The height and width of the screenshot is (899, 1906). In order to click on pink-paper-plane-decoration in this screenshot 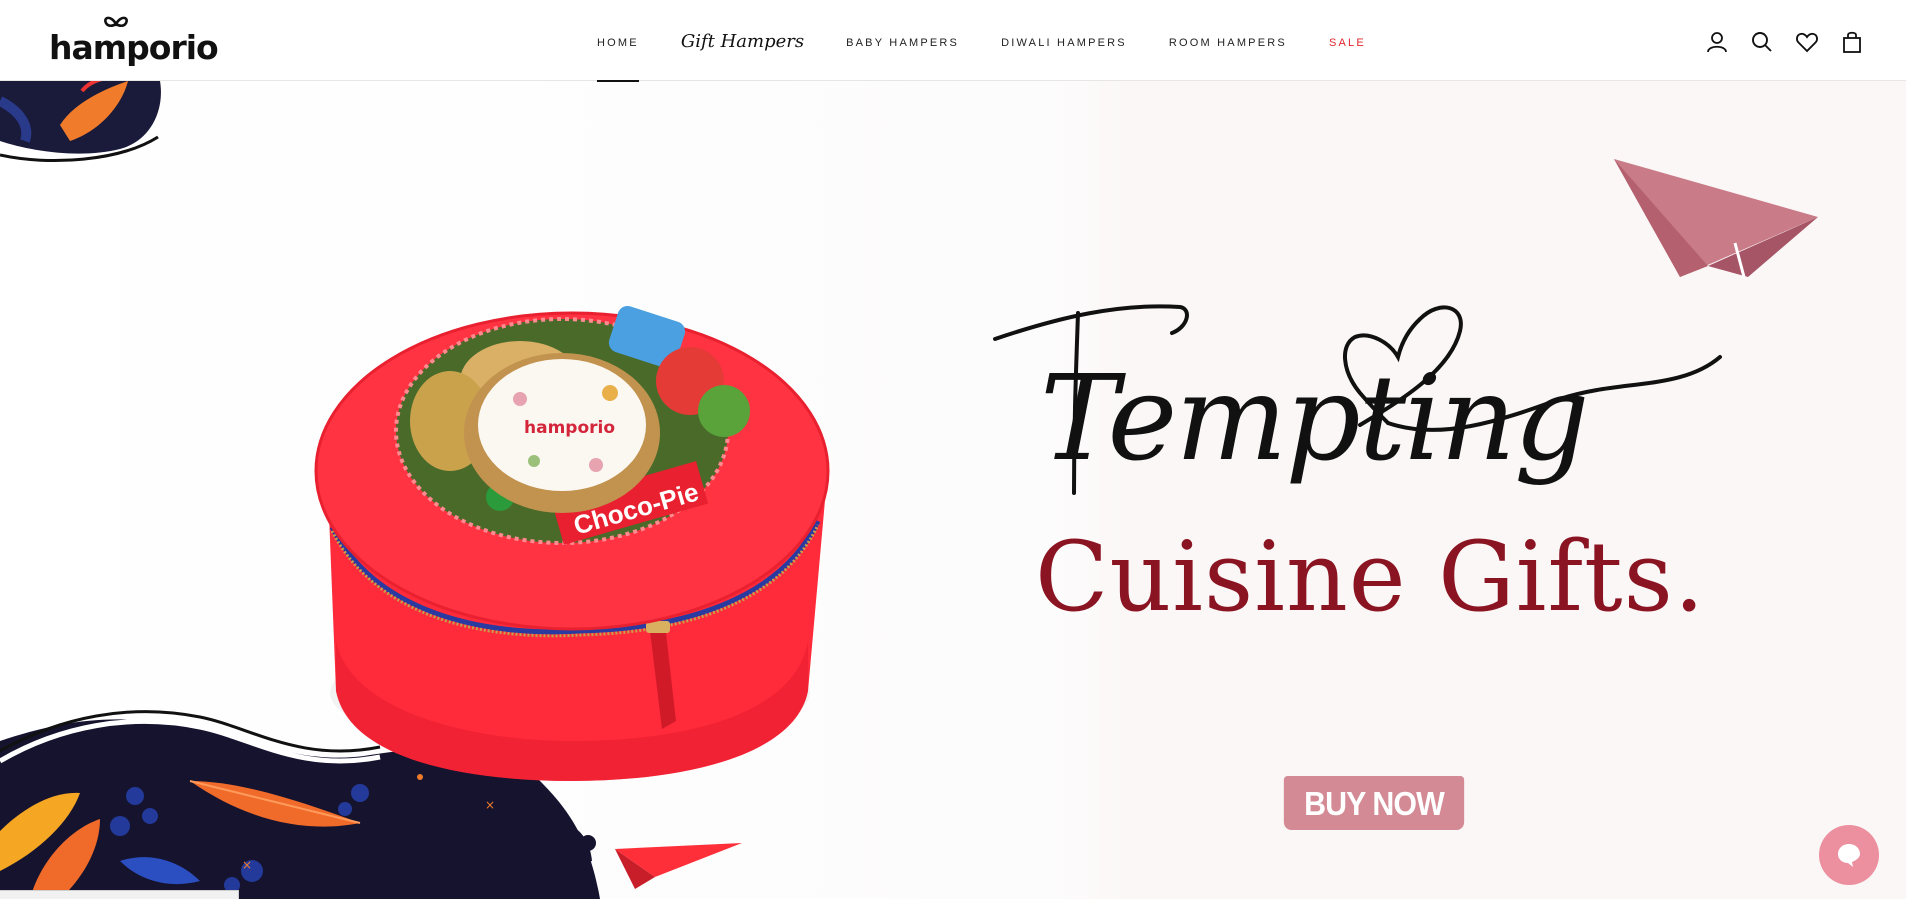, I will do `click(1716, 218)`.